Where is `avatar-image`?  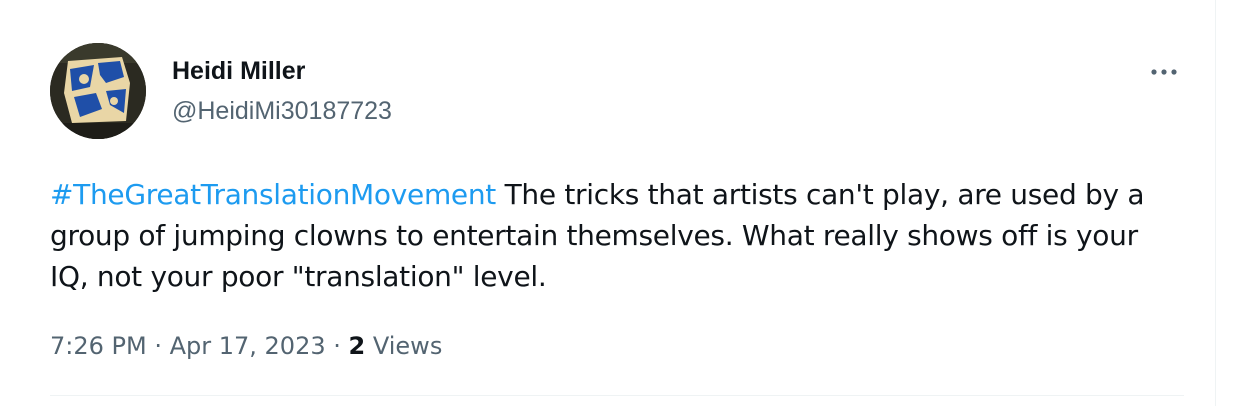
avatar-image is located at coordinates (98, 91).